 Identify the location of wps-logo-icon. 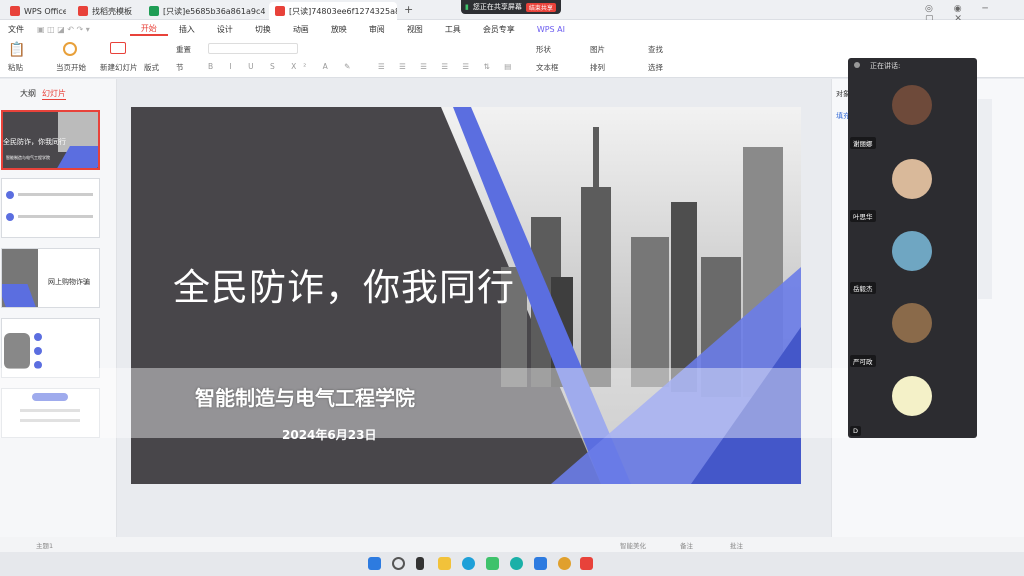
(15, 11).